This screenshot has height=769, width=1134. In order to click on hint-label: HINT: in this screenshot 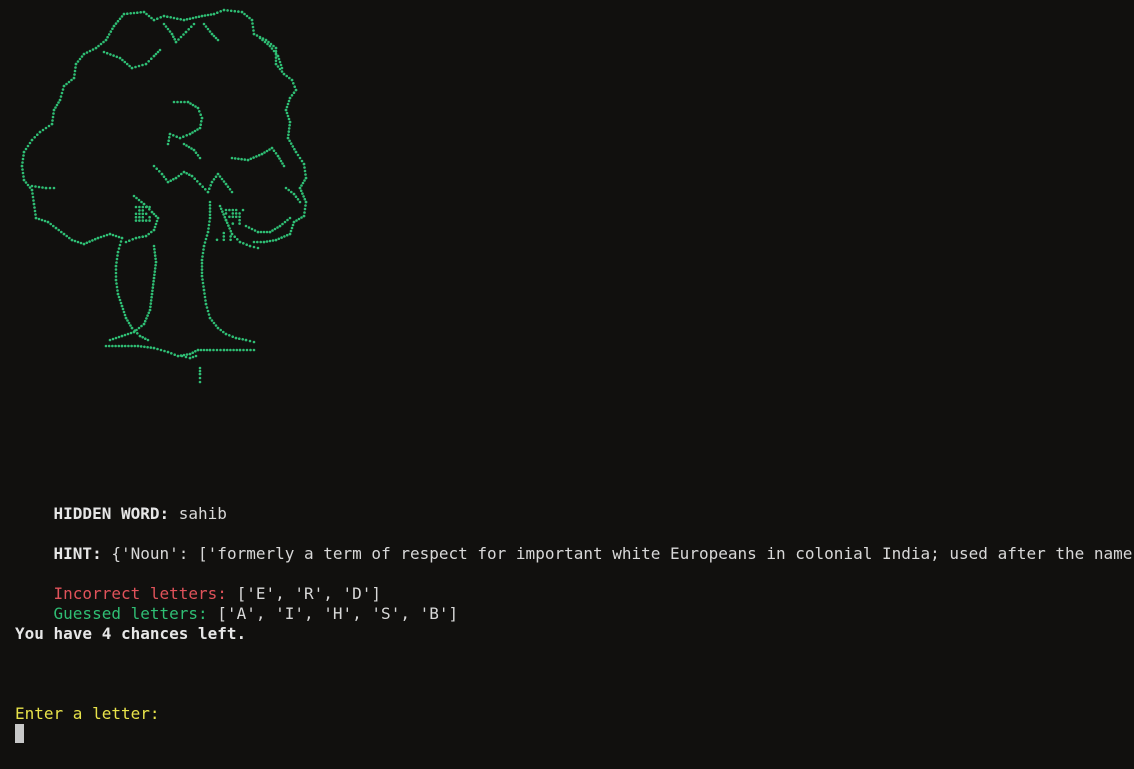, I will do `click(78, 553)`.